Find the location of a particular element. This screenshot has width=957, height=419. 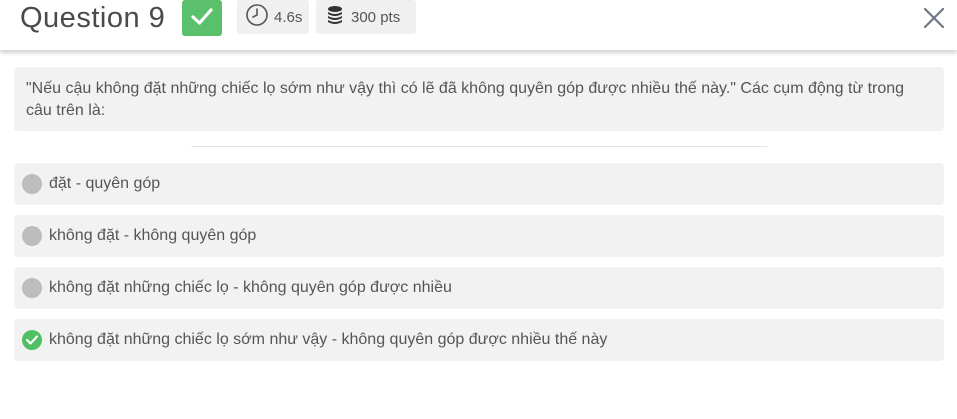

correct-check-icon is located at coordinates (32, 340).